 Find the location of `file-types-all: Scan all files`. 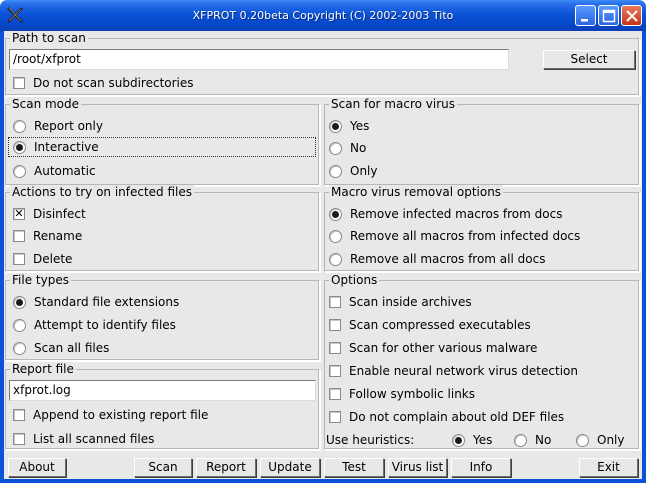

file-types-all: Scan all files is located at coordinates (61, 348).